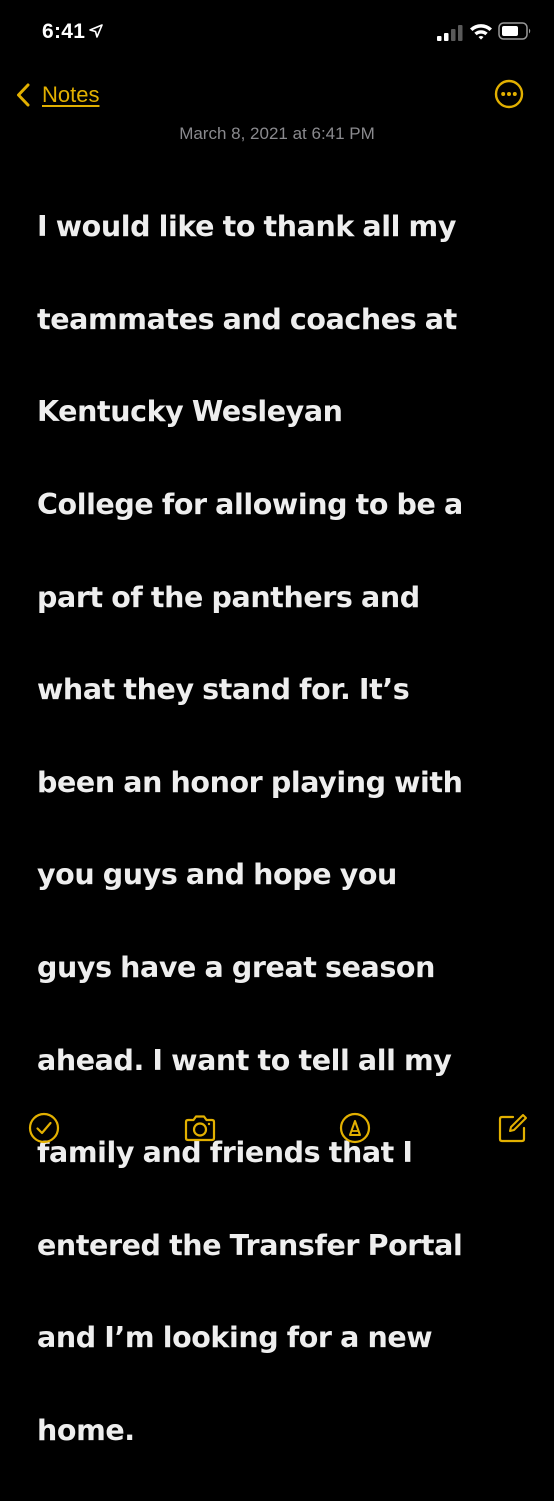  What do you see at coordinates (514, 31) in the screenshot?
I see `battery-icon` at bounding box center [514, 31].